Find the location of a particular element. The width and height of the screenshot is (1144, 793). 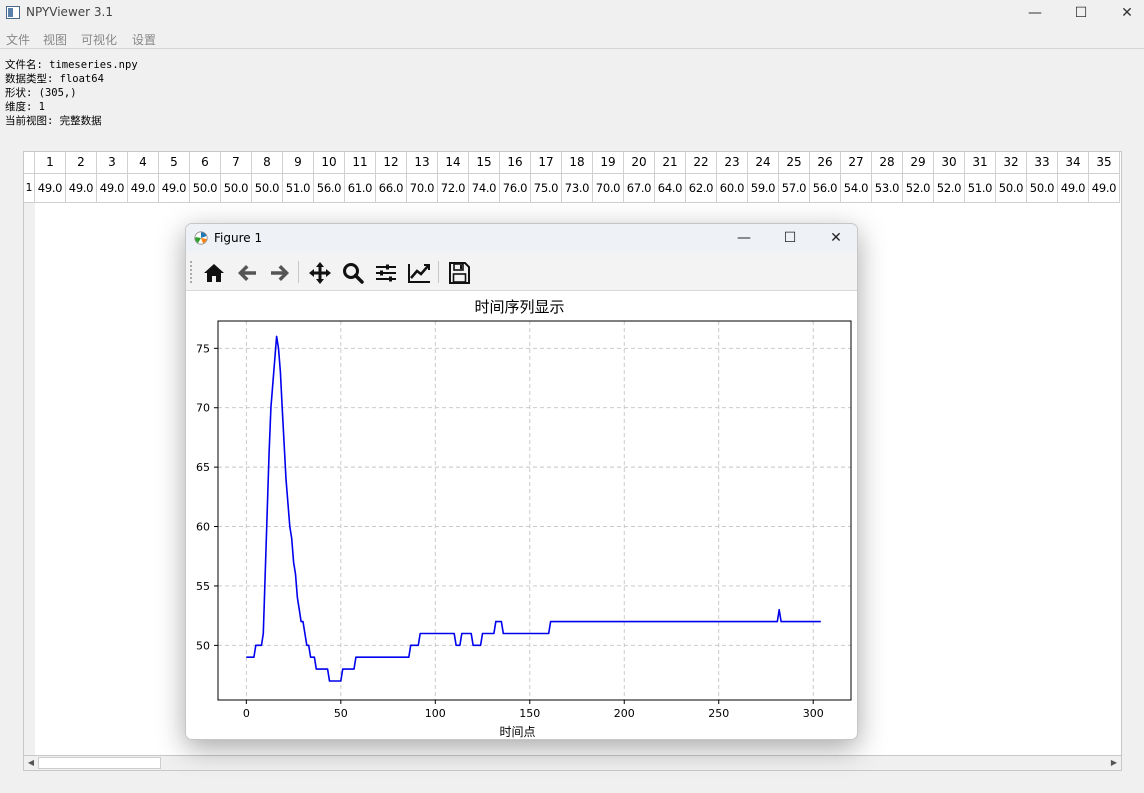

column-header: 18 is located at coordinates (577, 163).